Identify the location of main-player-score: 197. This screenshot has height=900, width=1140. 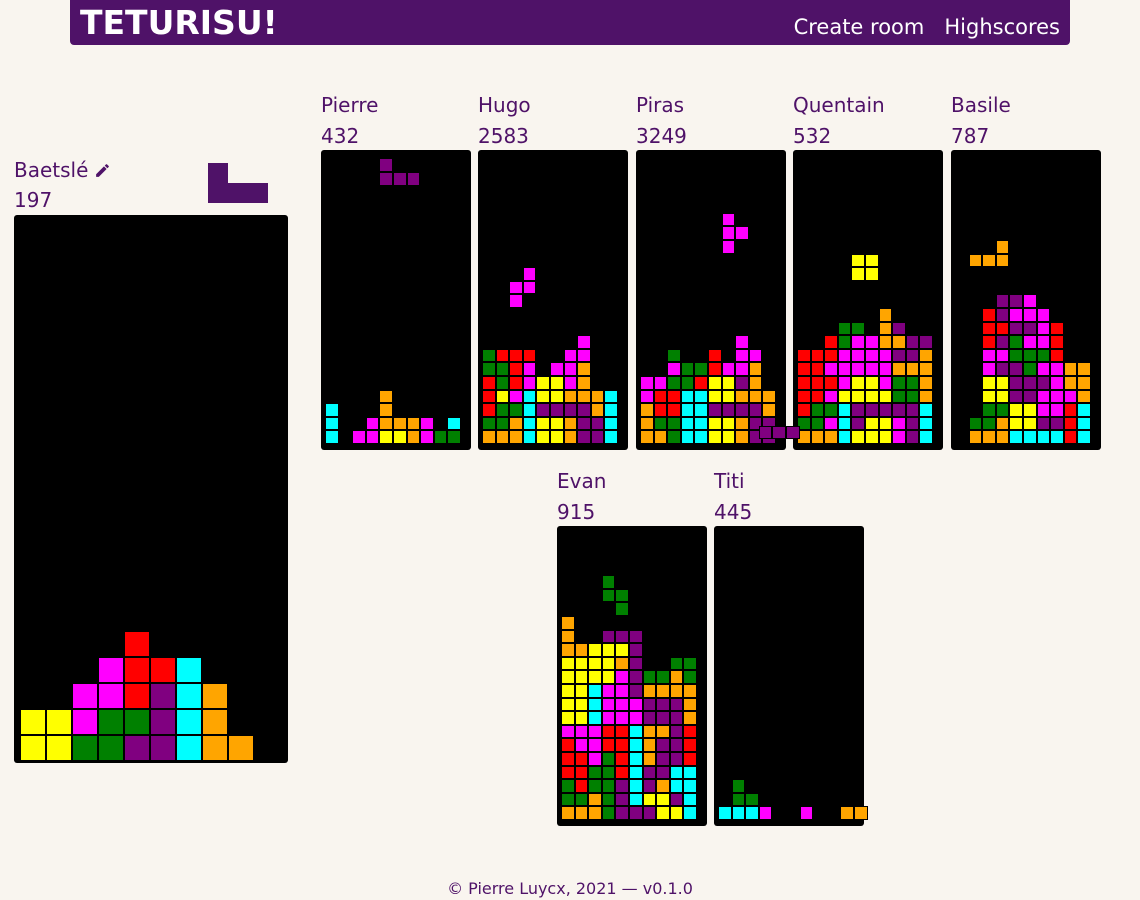
(33, 200).